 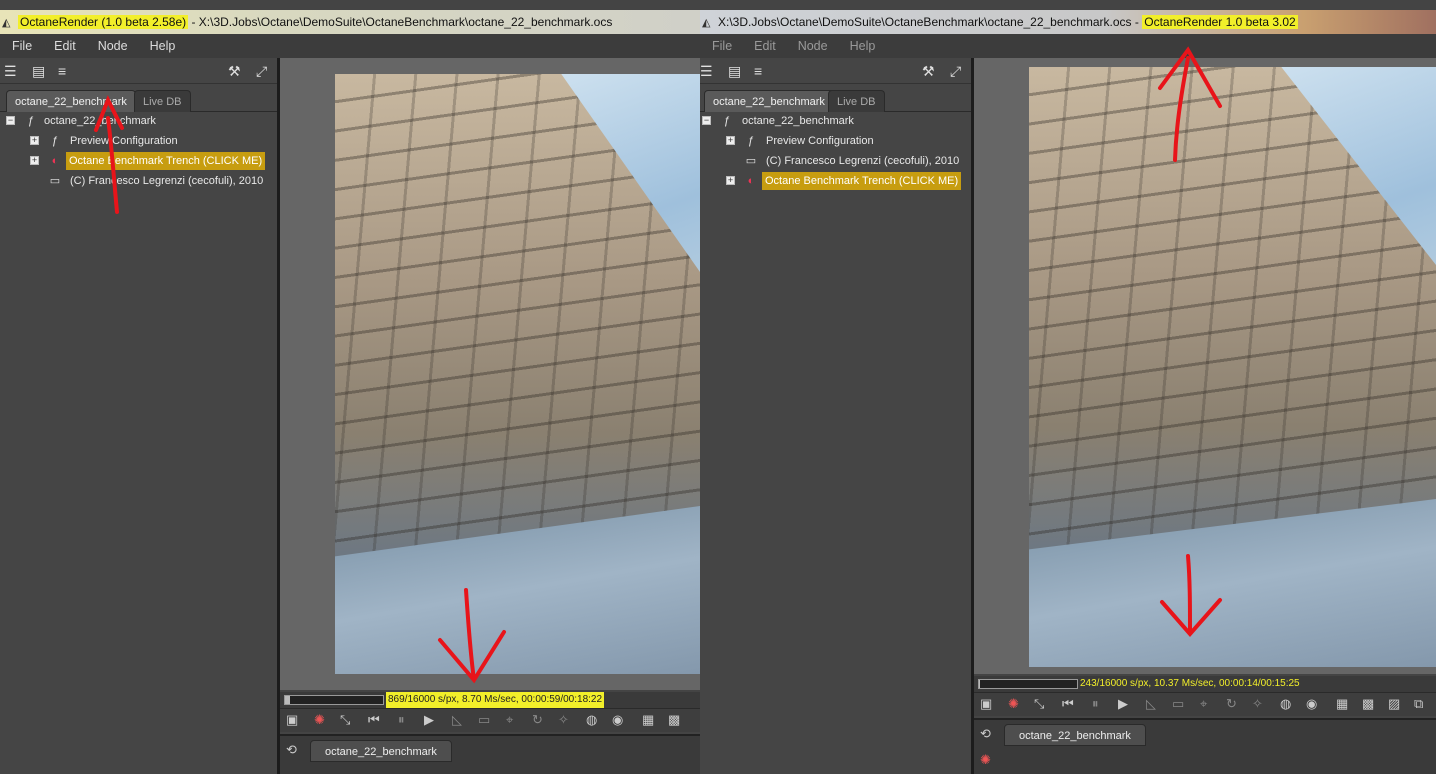 What do you see at coordinates (1205, 746) in the screenshot?
I see `node-graph-panel: ⟲ ✺ octane_22_benchmark` at bounding box center [1205, 746].